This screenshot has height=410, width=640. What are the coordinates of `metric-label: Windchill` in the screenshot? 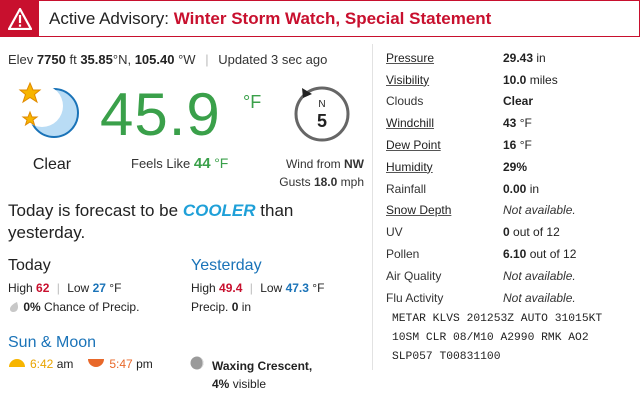 It's located at (444, 123).